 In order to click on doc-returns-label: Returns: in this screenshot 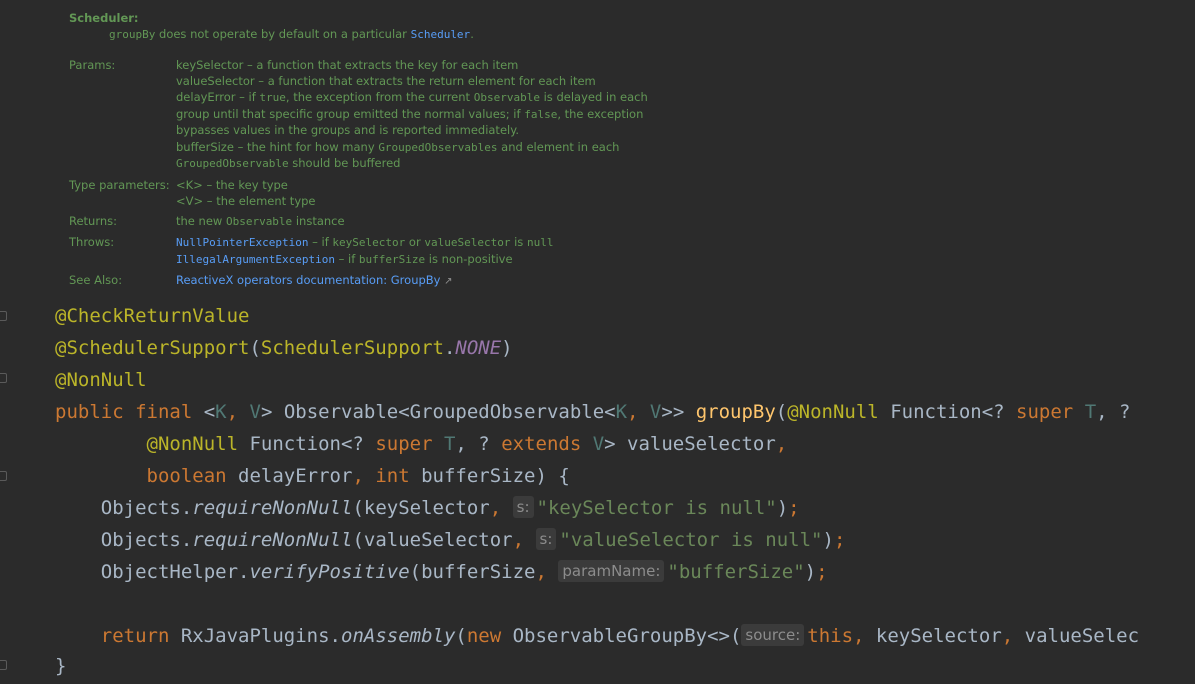, I will do `click(93, 221)`.